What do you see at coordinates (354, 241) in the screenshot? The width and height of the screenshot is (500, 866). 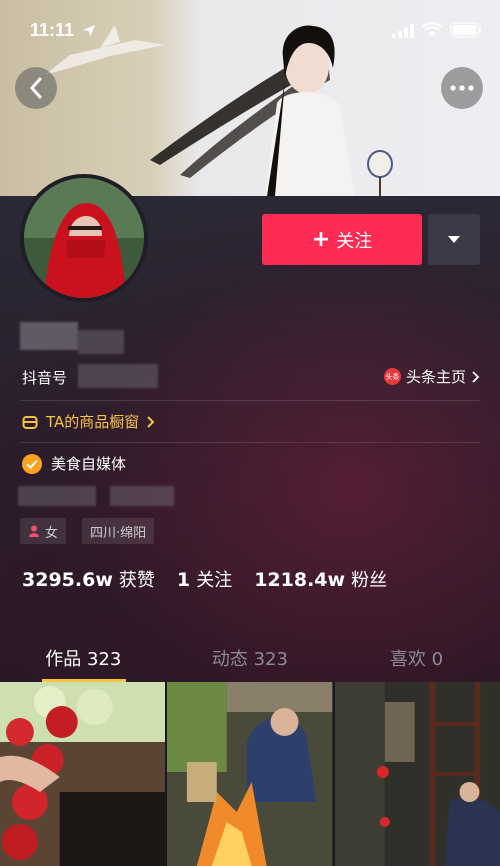 I see `follow-label: 关注` at bounding box center [354, 241].